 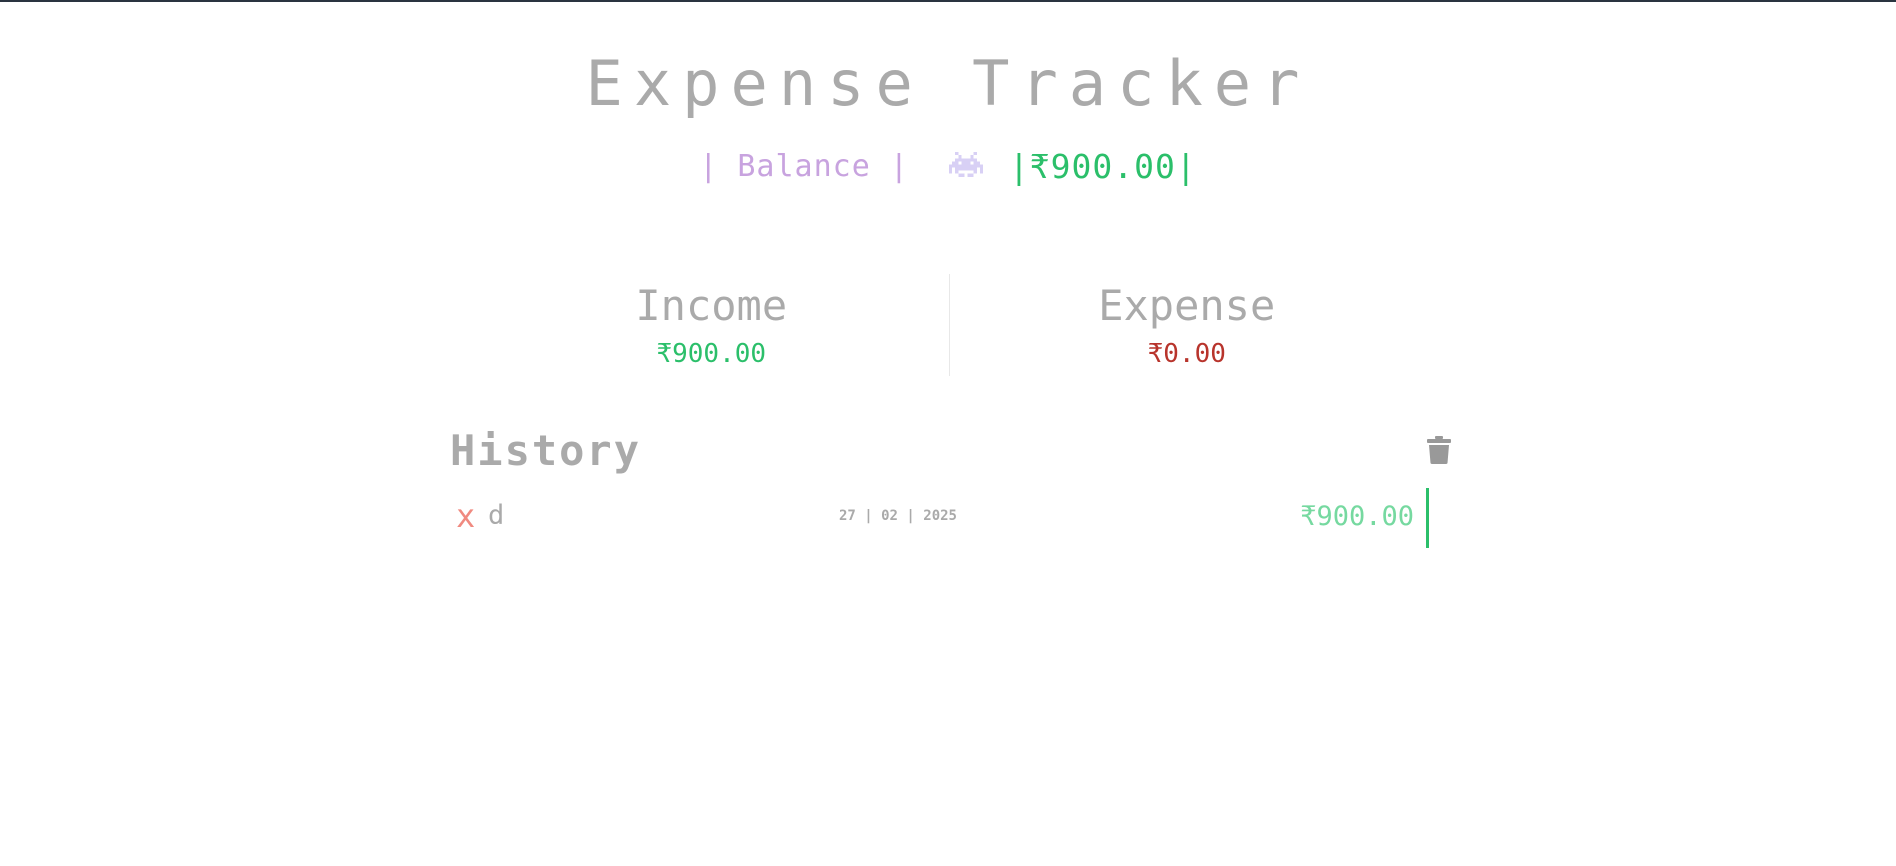 I want to click on history-list-item: x d 27 | 02 | 2025 ₹900.00, so click(x=939, y=518).